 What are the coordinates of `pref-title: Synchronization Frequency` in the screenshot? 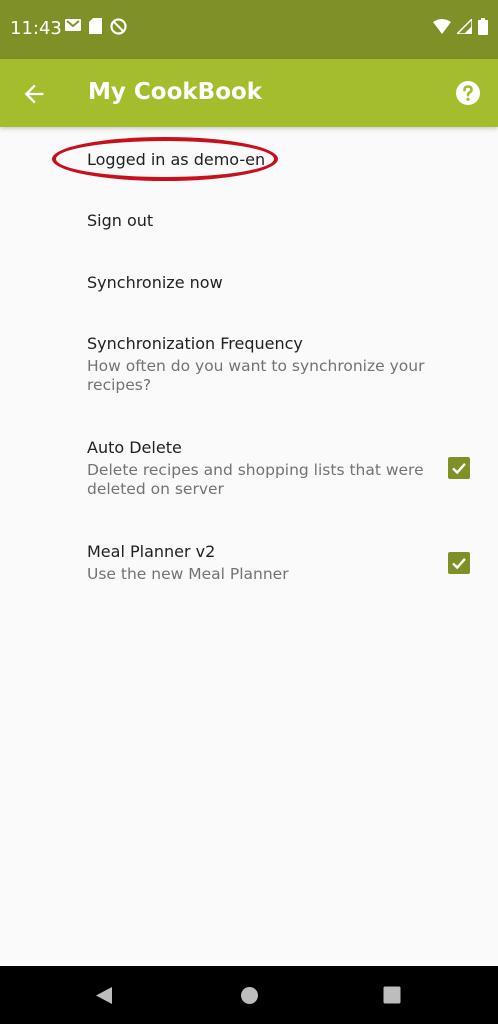 It's located at (195, 343).